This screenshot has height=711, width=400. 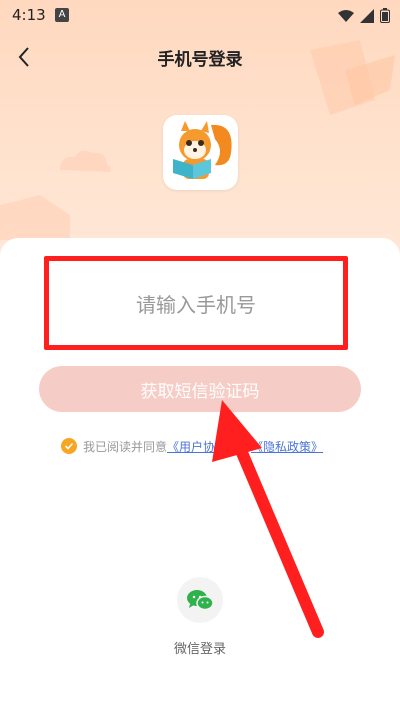 I want to click on check-icon, so click(x=69, y=446).